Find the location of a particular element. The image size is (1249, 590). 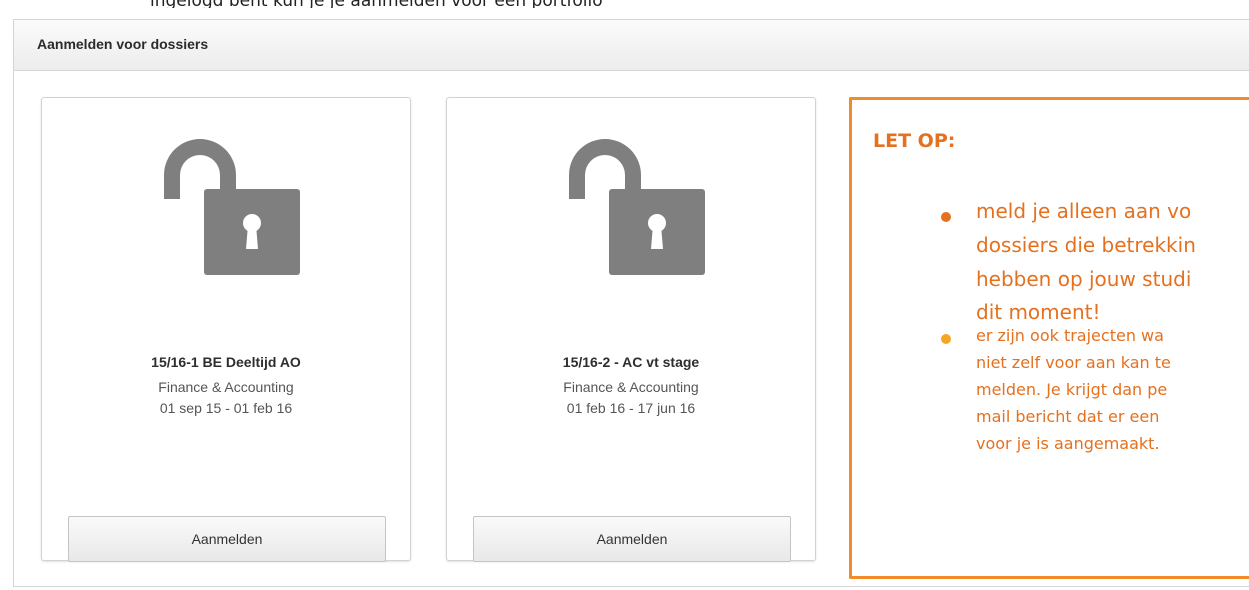

dossier-title: 15/16-1 BE Deeltijd AO is located at coordinates (226, 362).